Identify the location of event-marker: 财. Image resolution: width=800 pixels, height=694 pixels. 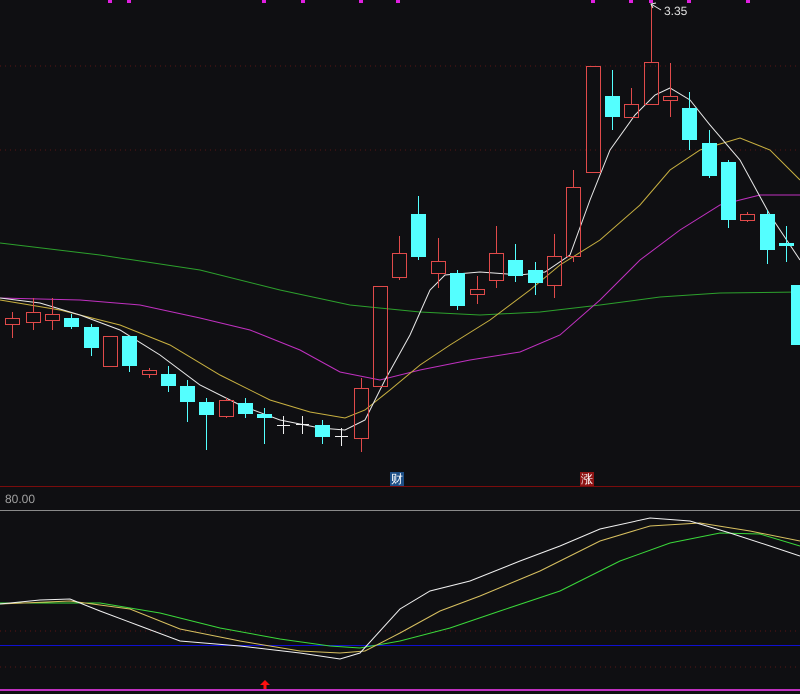
(397, 479).